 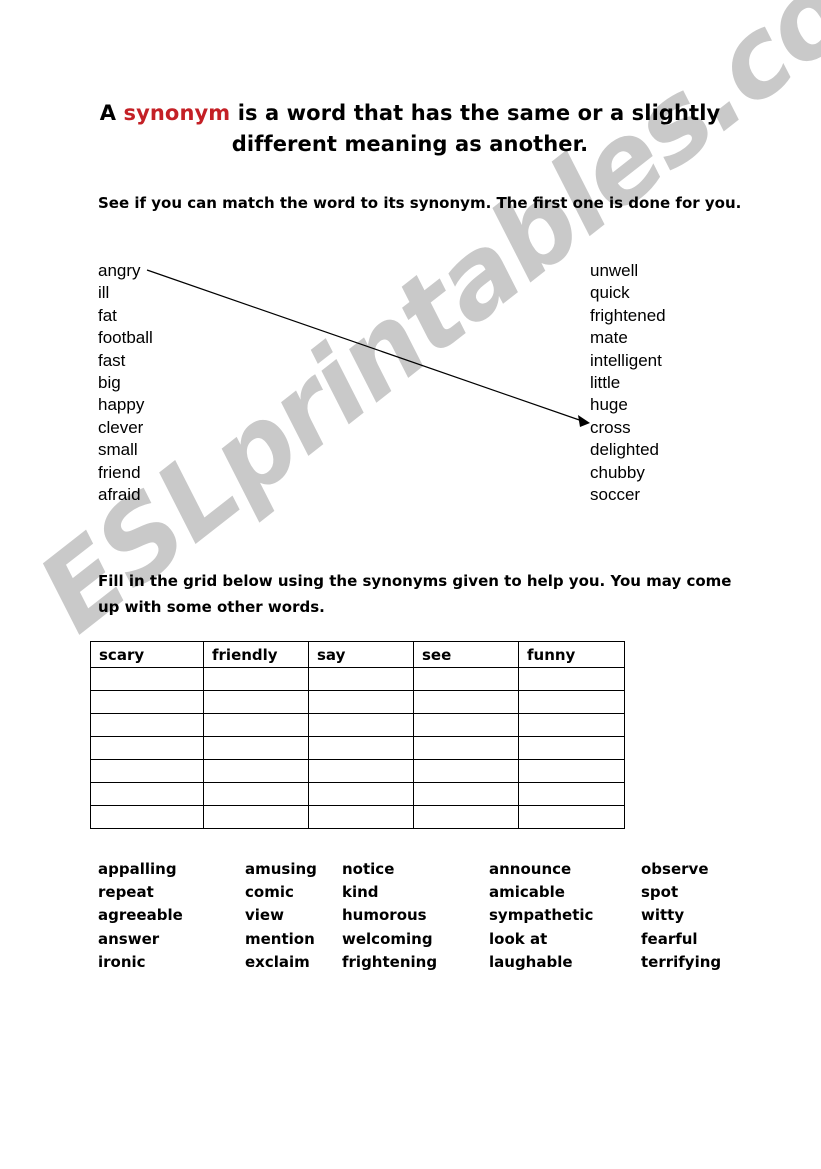 What do you see at coordinates (628, 316) in the screenshot?
I see `right-word: frightened` at bounding box center [628, 316].